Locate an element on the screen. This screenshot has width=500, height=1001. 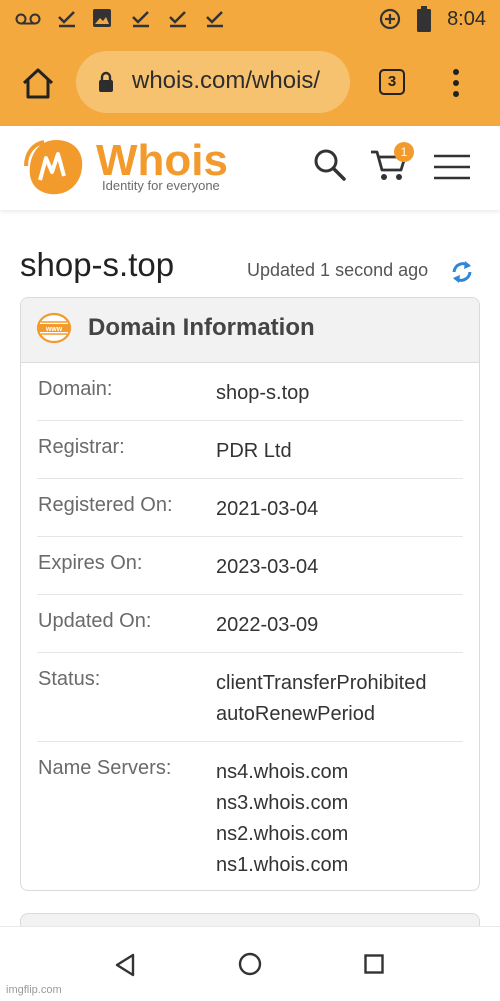
info-row-value: 2022-03-09 is located at coordinates (267, 625).